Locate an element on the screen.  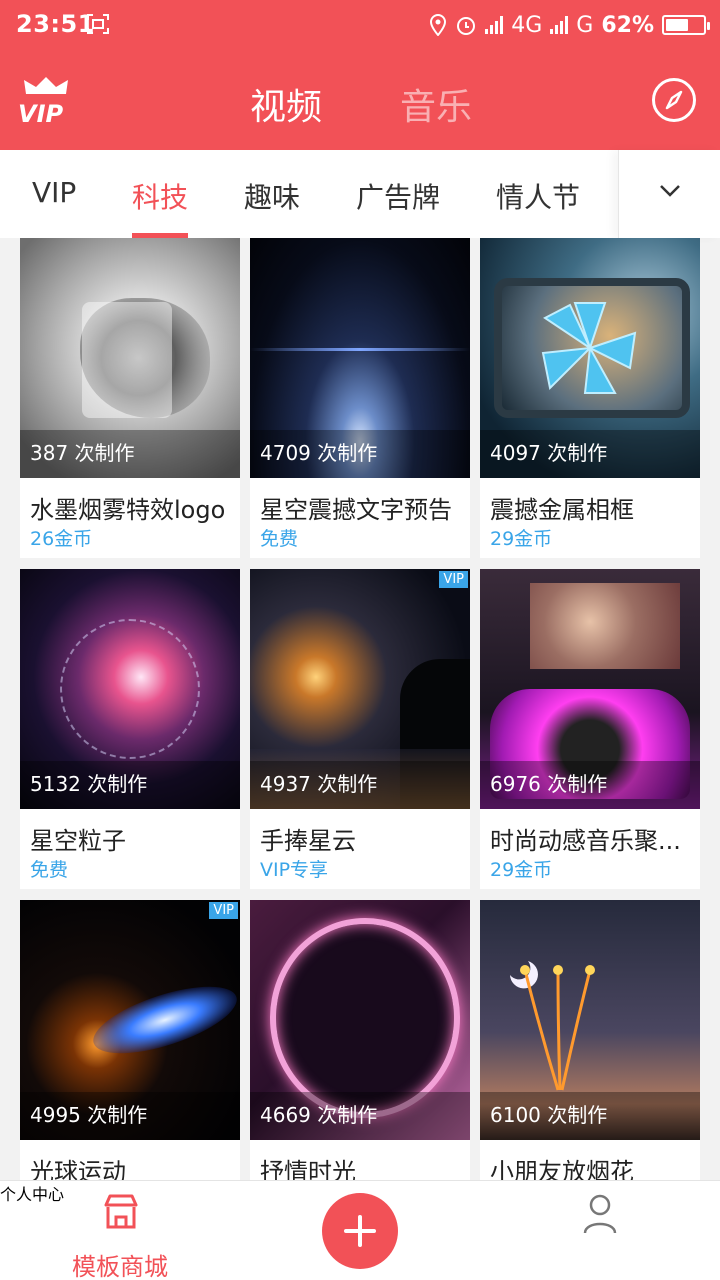
usage-count: 4995 次制作 is located at coordinates (89, 1115).